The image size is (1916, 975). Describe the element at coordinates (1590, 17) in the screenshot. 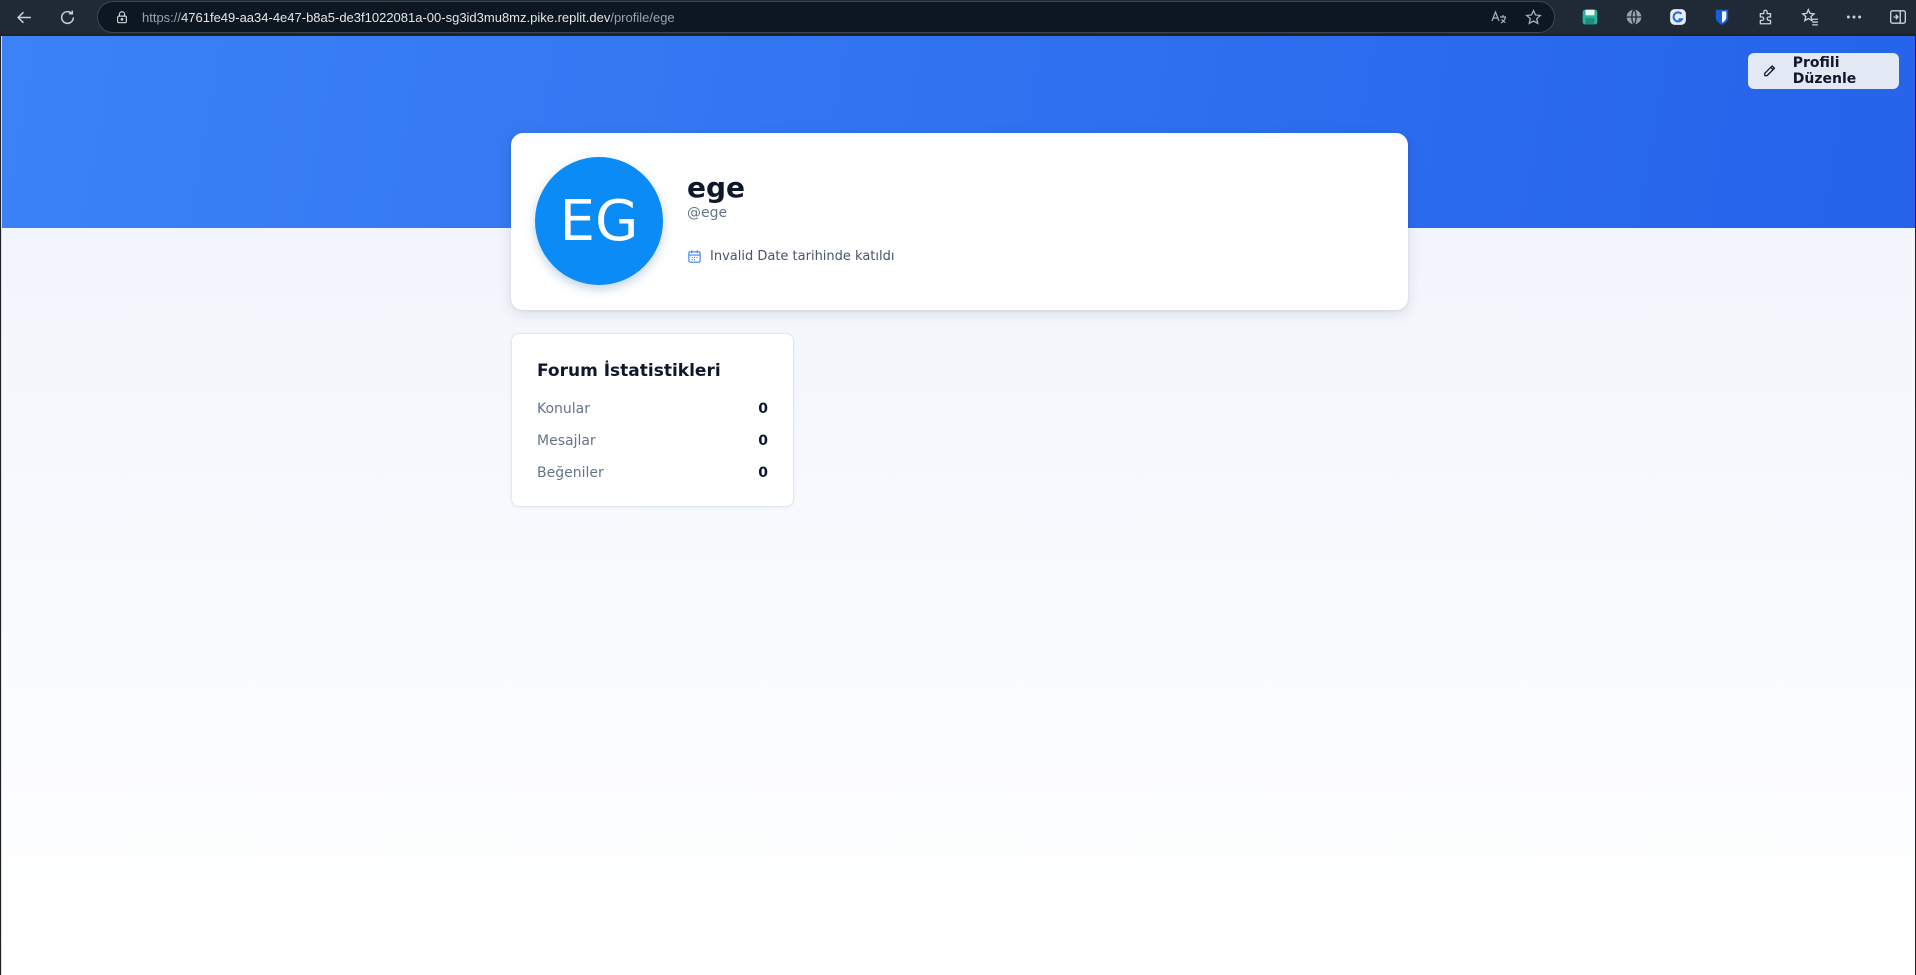

I see `save-extension-icon` at that location.